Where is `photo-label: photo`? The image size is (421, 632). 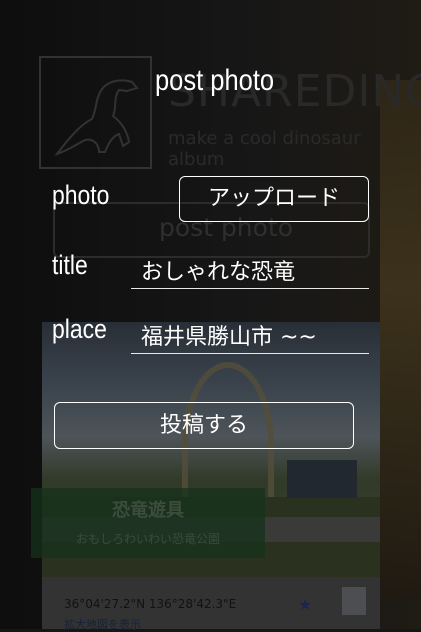
photo-label: photo is located at coordinates (81, 195).